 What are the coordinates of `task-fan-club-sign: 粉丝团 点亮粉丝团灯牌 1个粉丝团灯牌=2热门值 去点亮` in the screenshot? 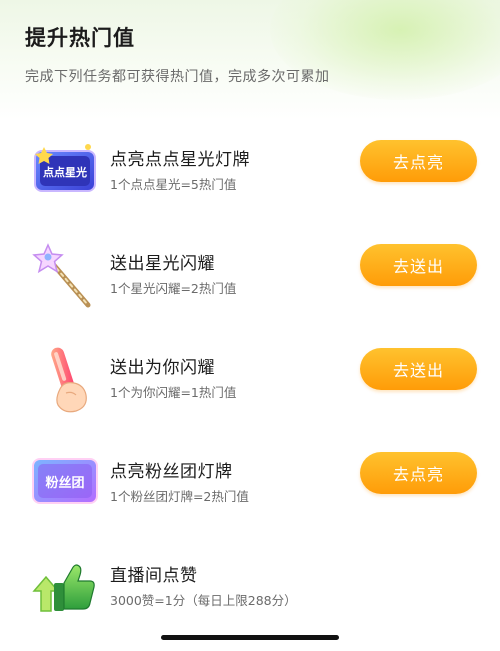 It's located at (250, 483).